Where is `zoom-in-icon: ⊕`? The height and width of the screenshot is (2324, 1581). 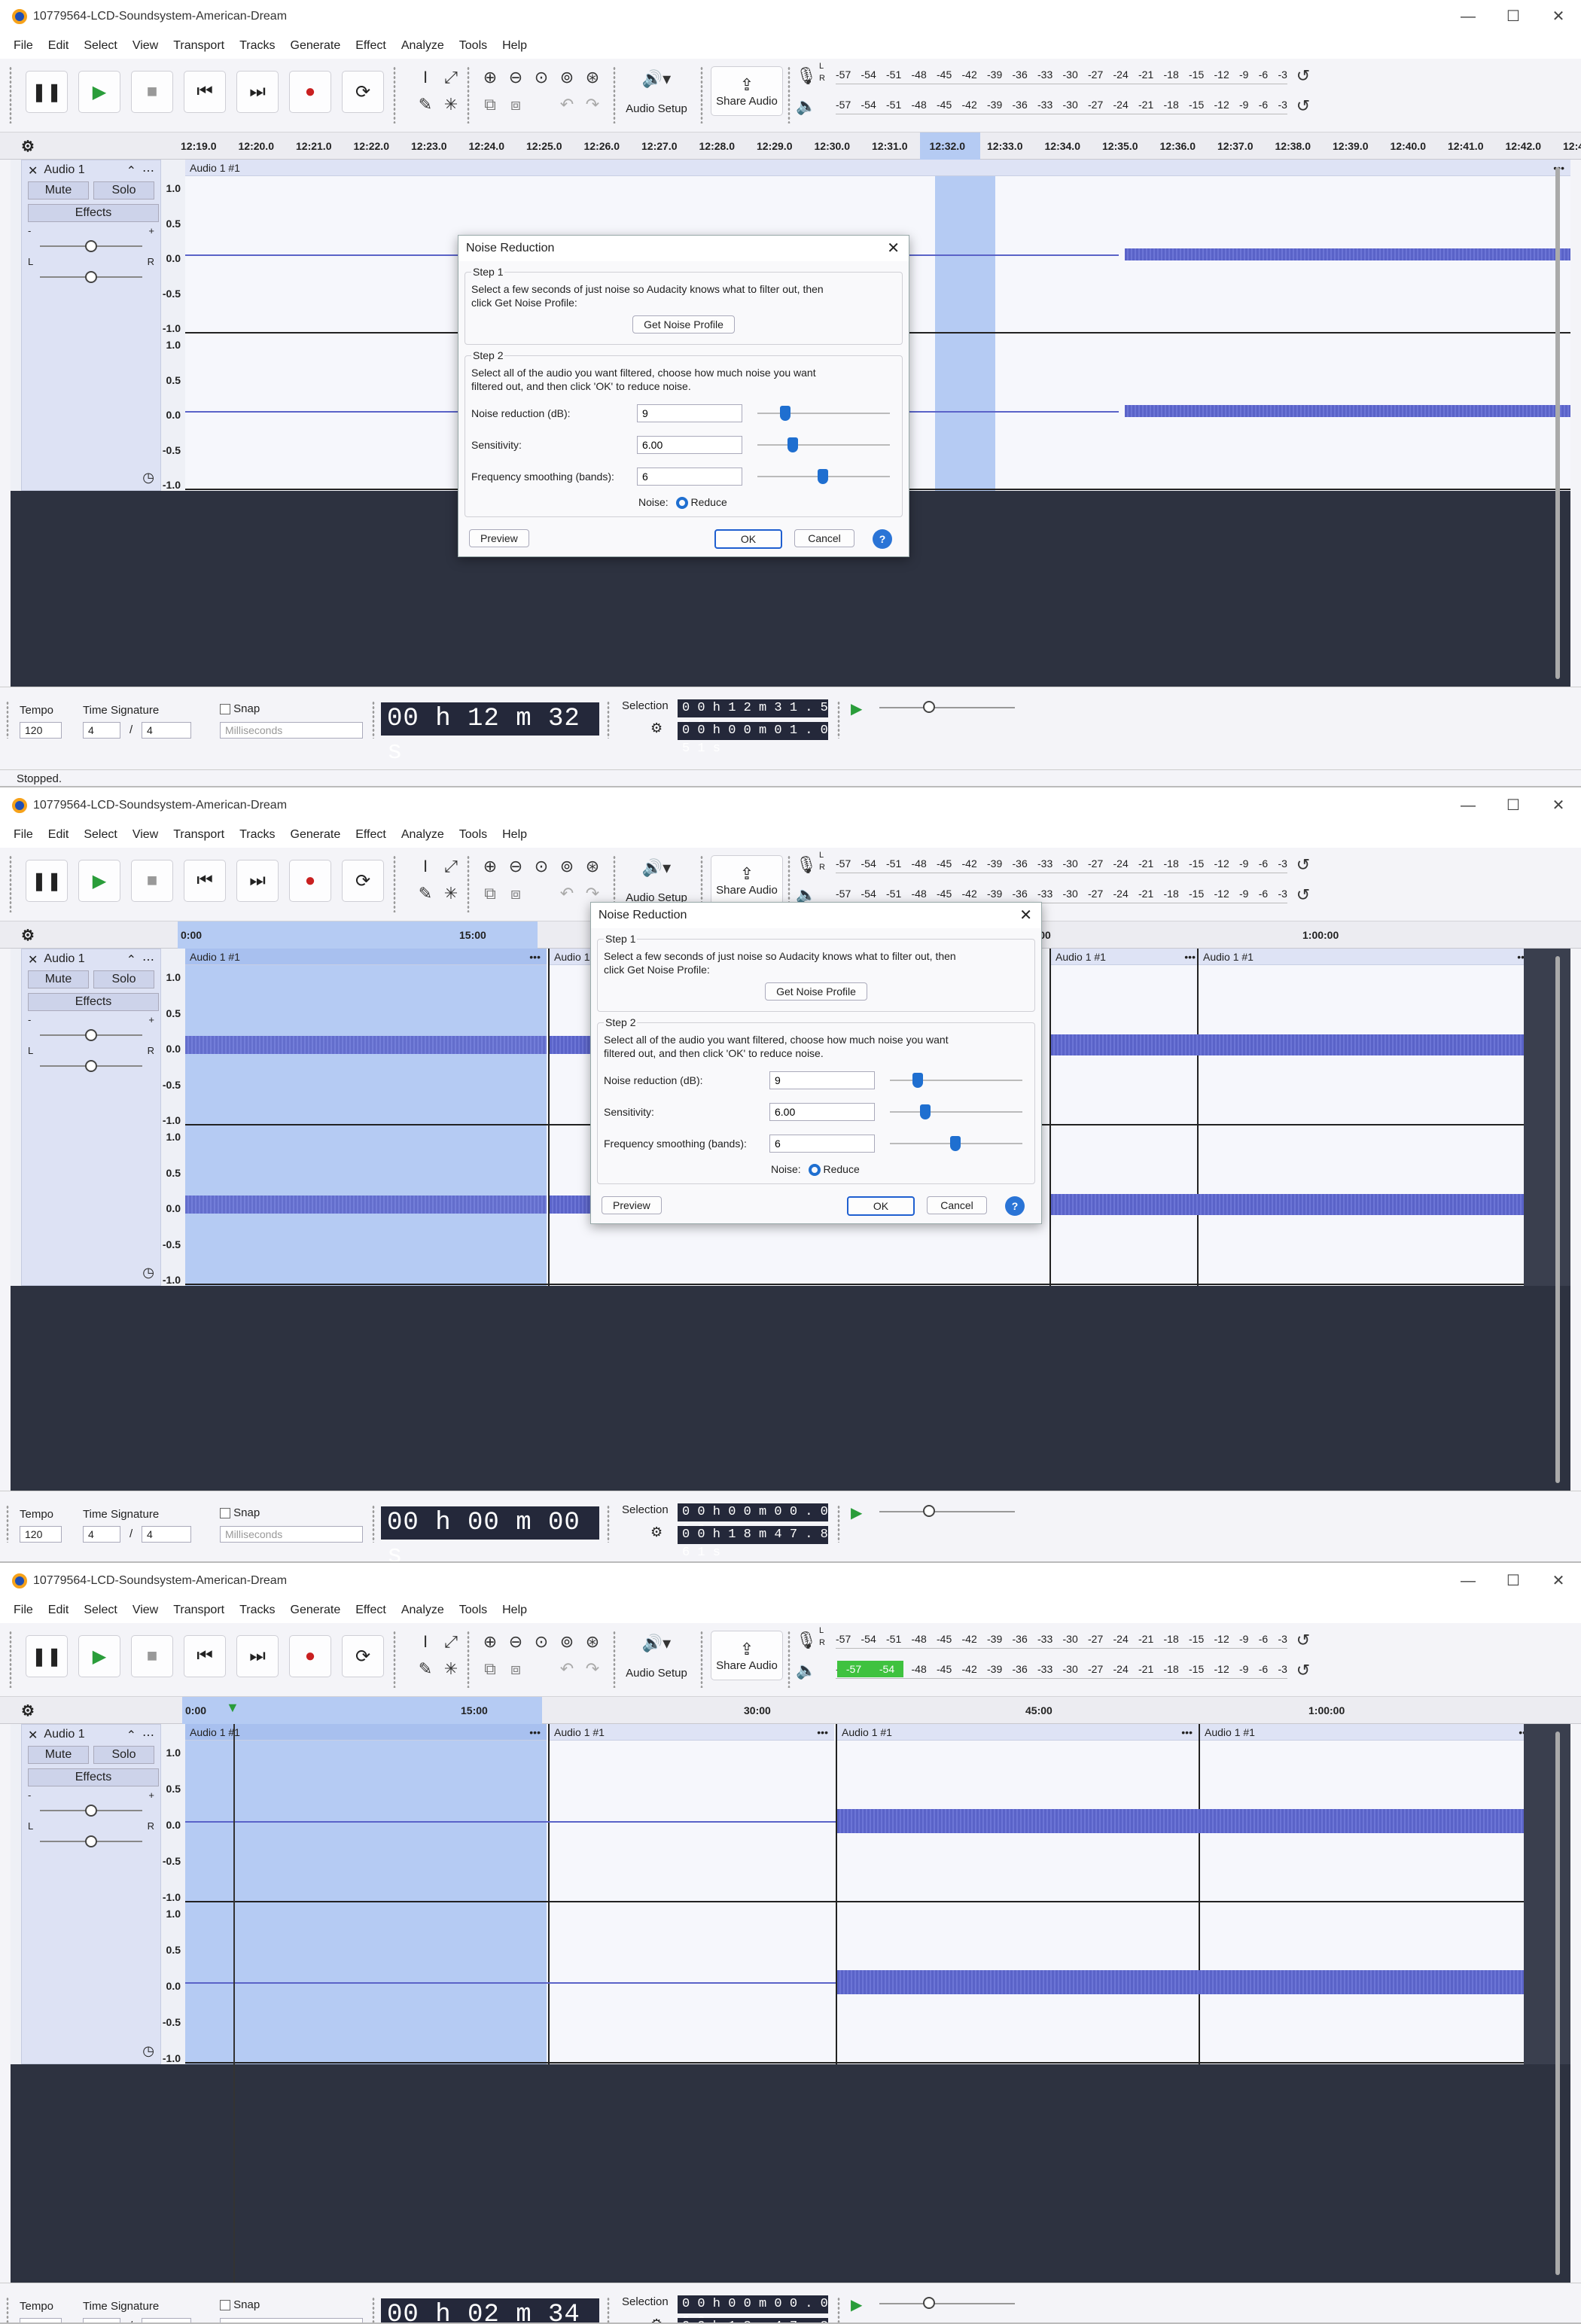 zoom-in-icon: ⊕ is located at coordinates (490, 1642).